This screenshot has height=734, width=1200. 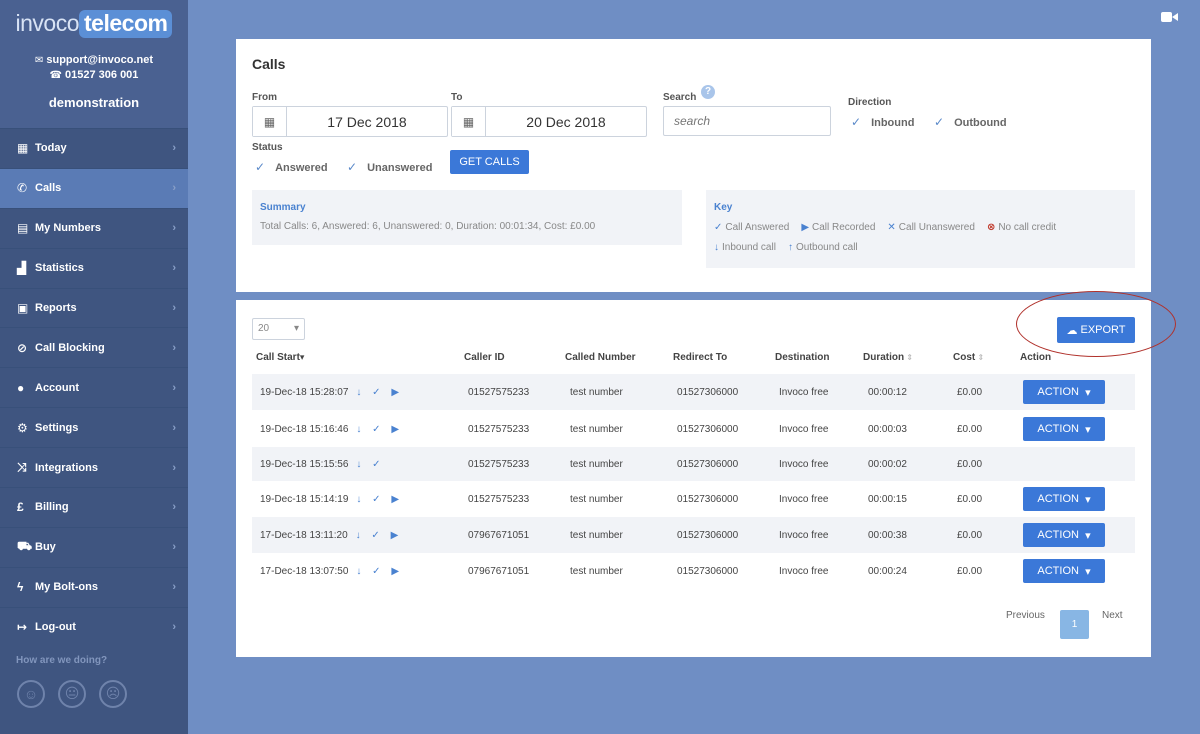 I want to click on reports-icon: ▣, so click(x=23, y=308).